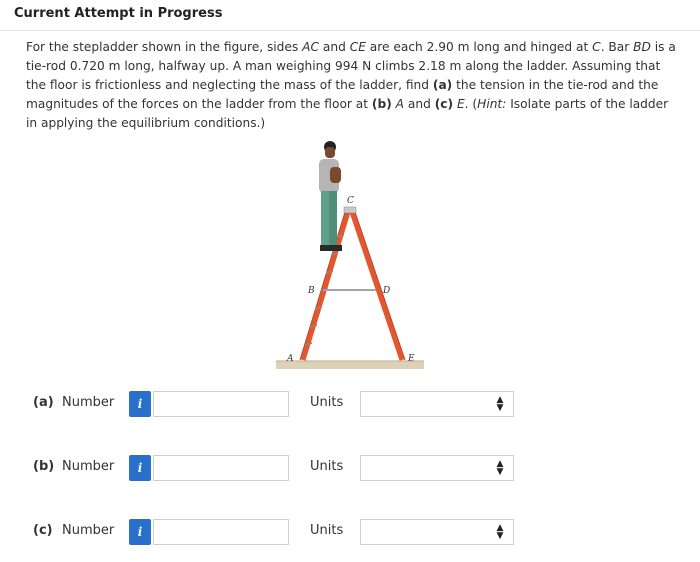 Image resolution: width=700 pixels, height=562 pixels. I want to click on part-label: (a), so click(43, 402).